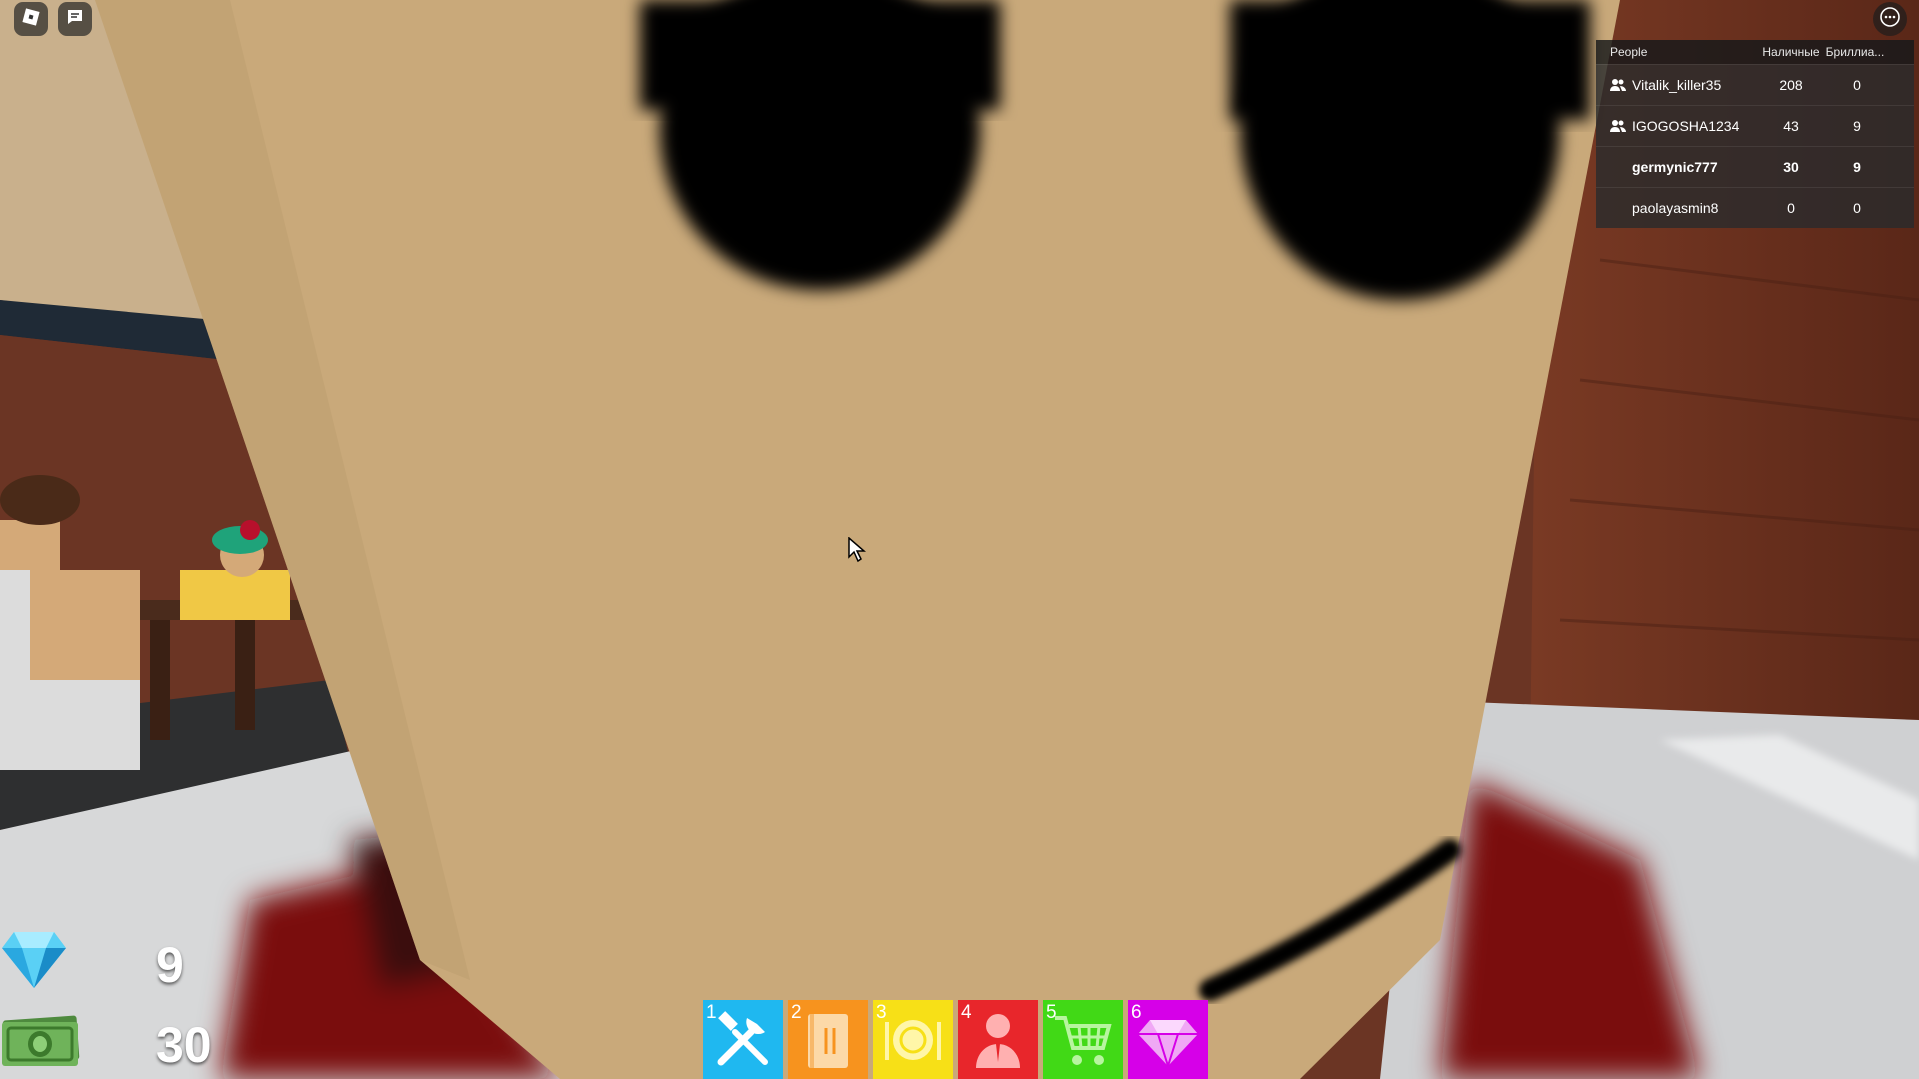 The width and height of the screenshot is (1919, 1079). What do you see at coordinates (1791, 85) in the screenshot?
I see `player-cash: 208` at bounding box center [1791, 85].